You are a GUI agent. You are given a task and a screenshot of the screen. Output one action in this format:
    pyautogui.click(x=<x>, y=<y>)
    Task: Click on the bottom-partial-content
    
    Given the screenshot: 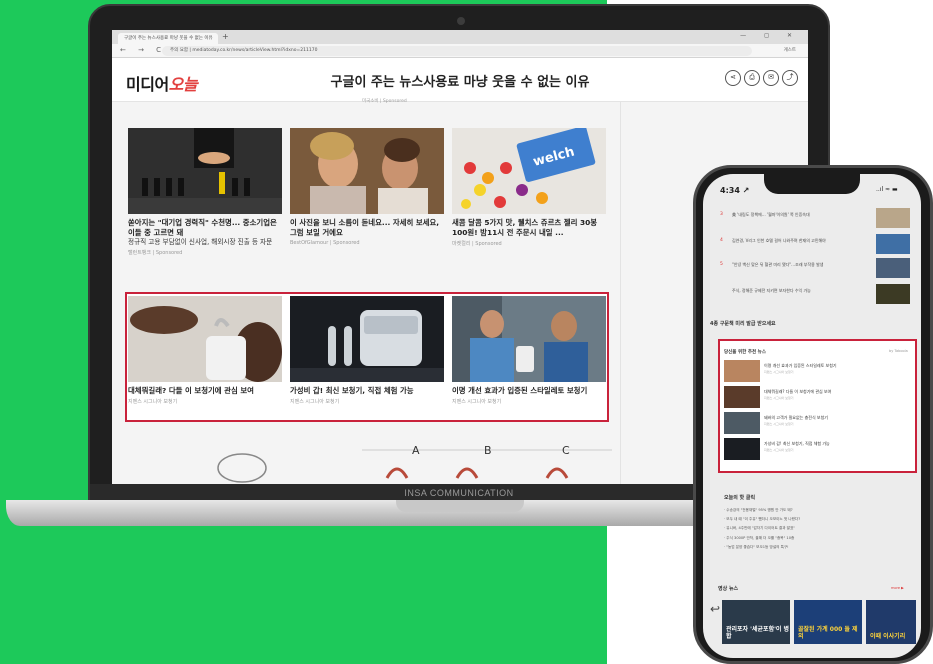 What is the action you would take?
    pyautogui.click(x=414, y=466)
    